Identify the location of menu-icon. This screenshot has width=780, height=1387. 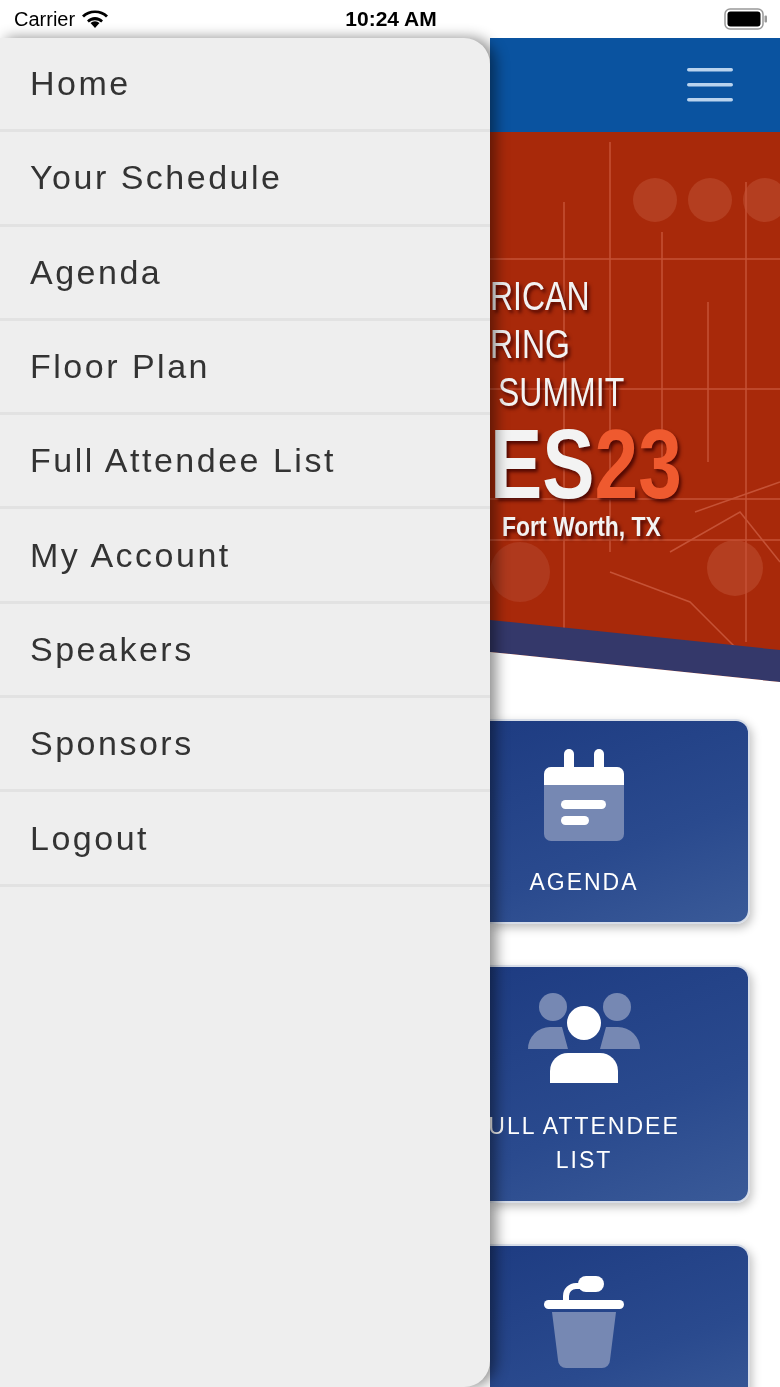
(710, 85).